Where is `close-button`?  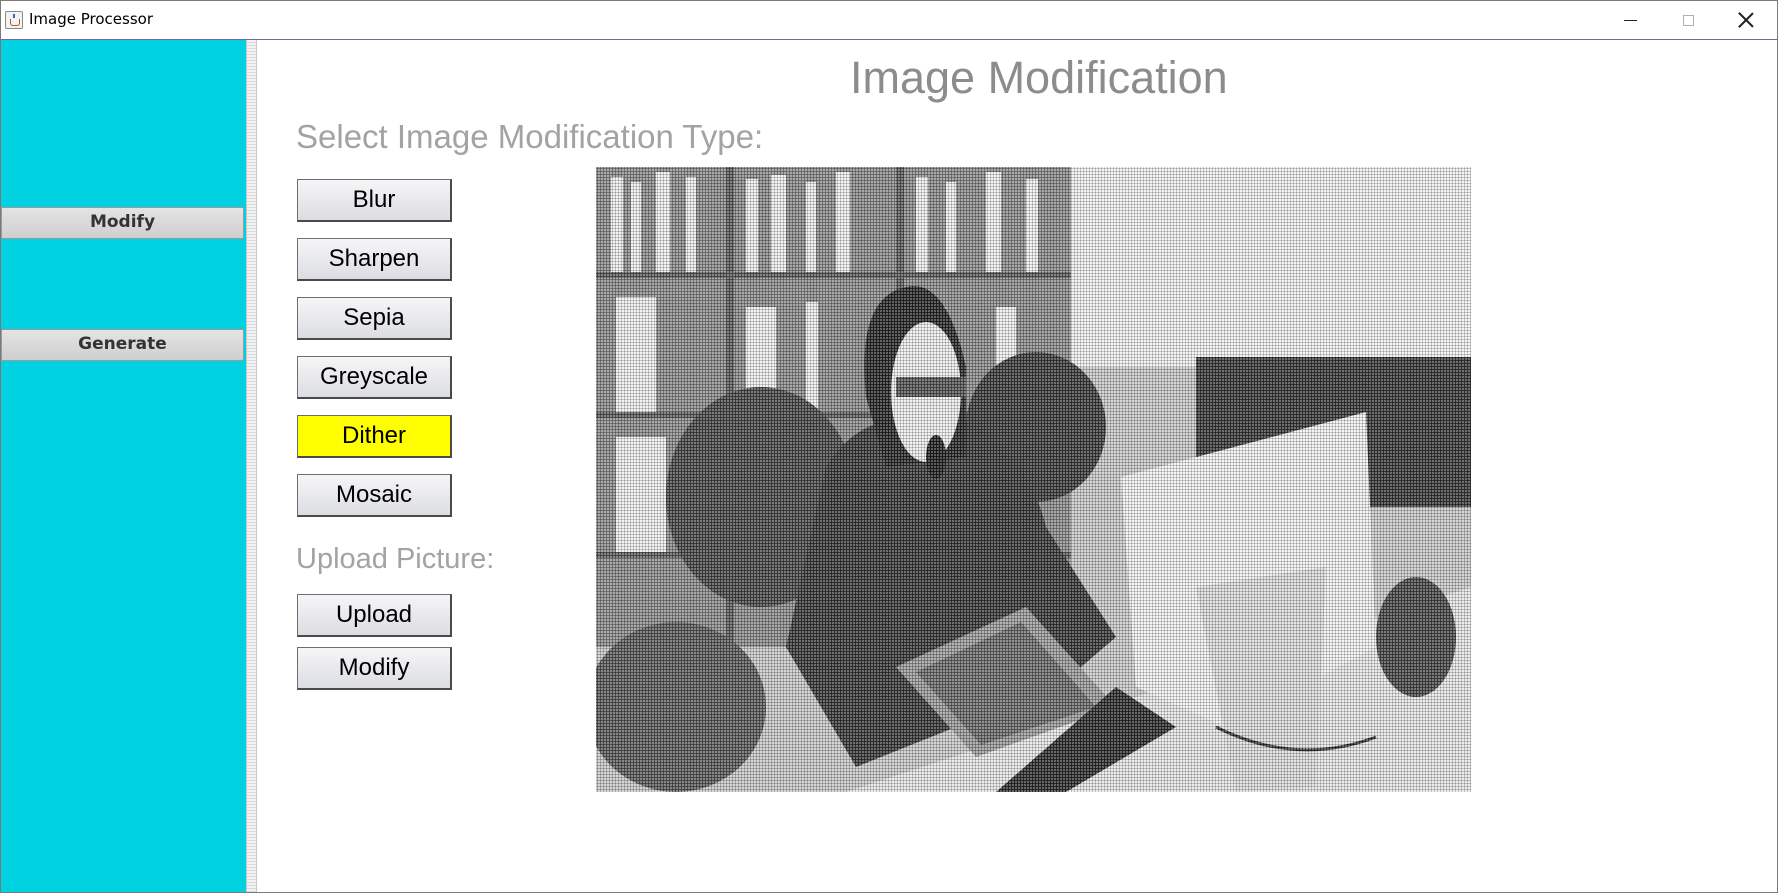
close-button is located at coordinates (1746, 20).